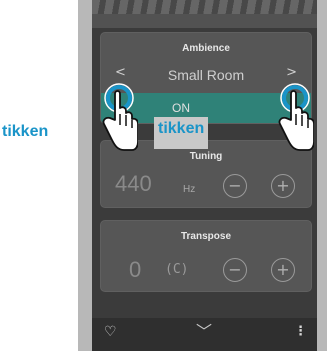 This screenshot has width=327, height=351. What do you see at coordinates (283, 186) in the screenshot?
I see `tuning-plus-button: +` at bounding box center [283, 186].